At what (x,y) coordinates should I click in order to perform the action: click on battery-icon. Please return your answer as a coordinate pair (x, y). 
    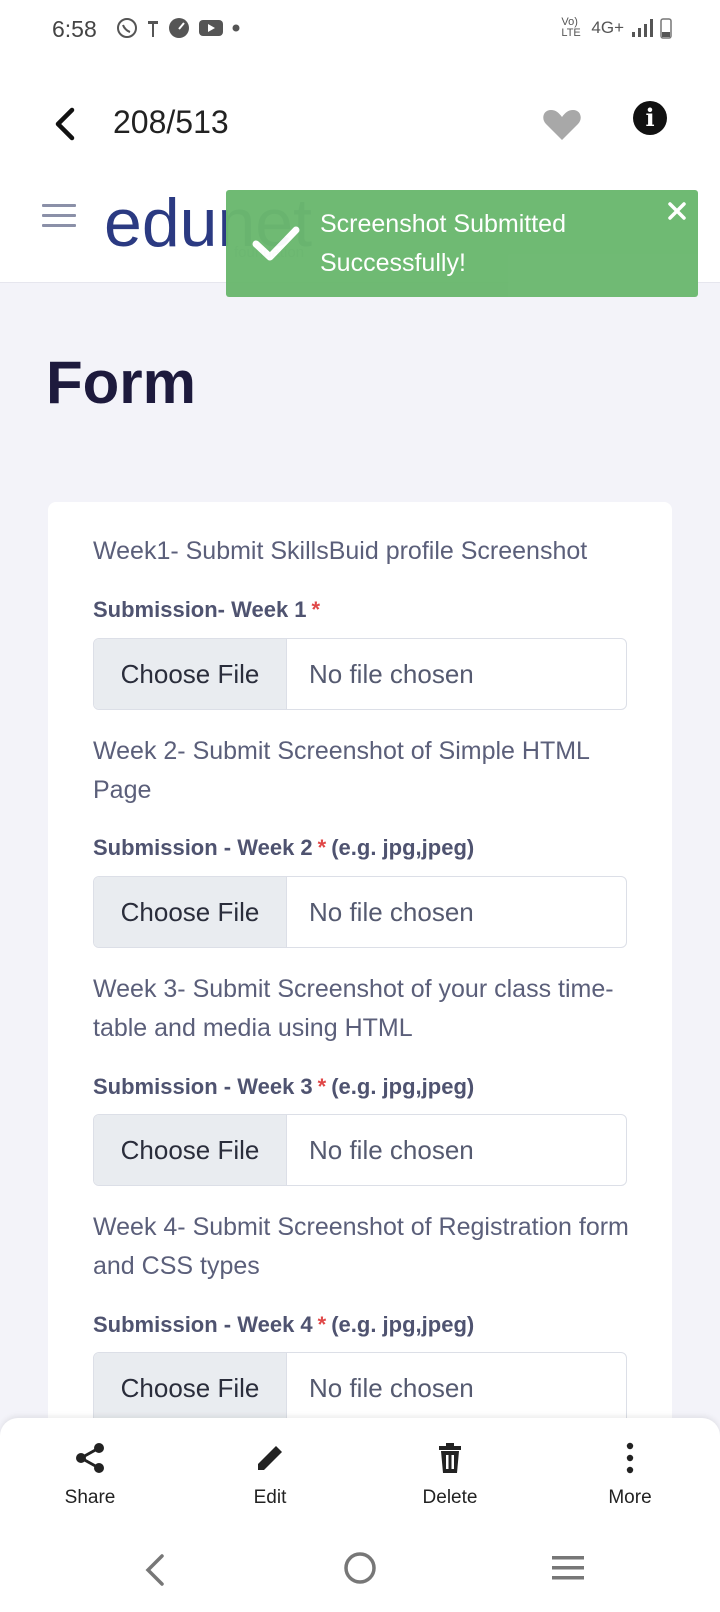
    Looking at the image, I should click on (666, 28).